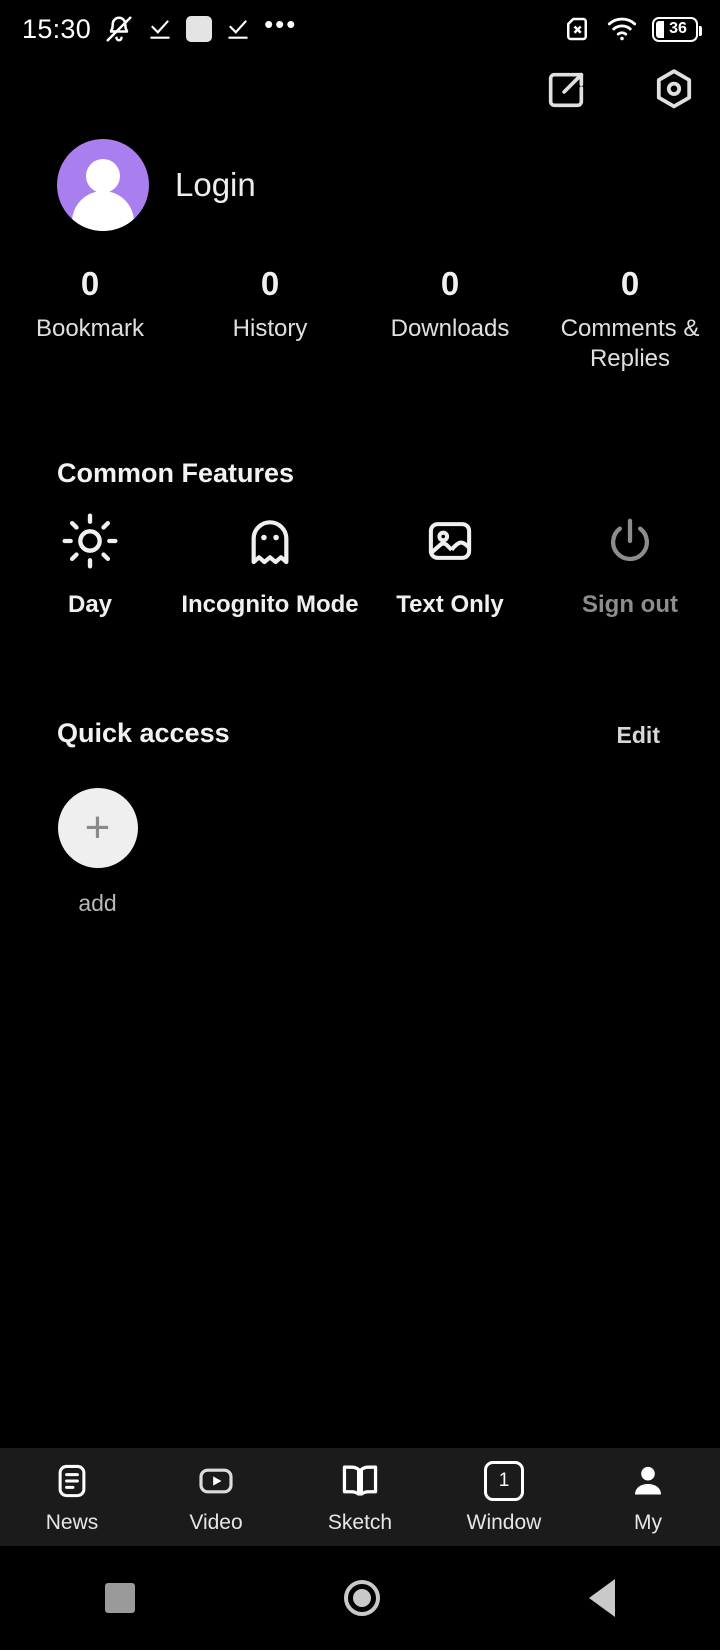 The width and height of the screenshot is (720, 1650). I want to click on home-circle-icon, so click(361, 1598).